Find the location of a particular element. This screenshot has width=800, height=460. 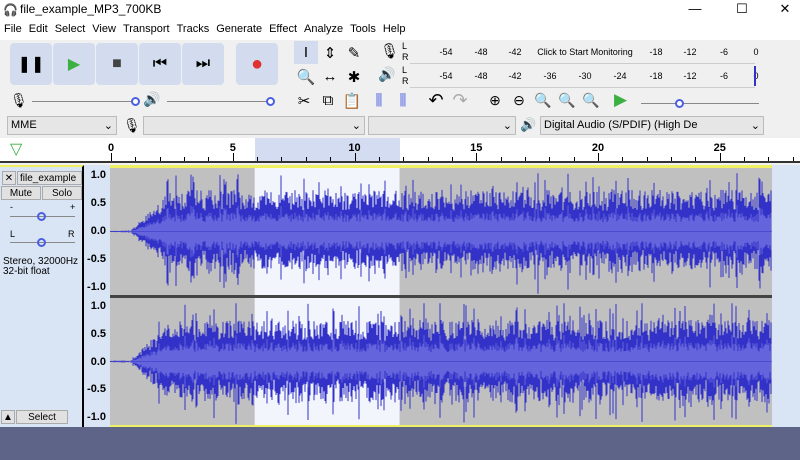

meter-channel-left: L is located at coordinates (405, 46).